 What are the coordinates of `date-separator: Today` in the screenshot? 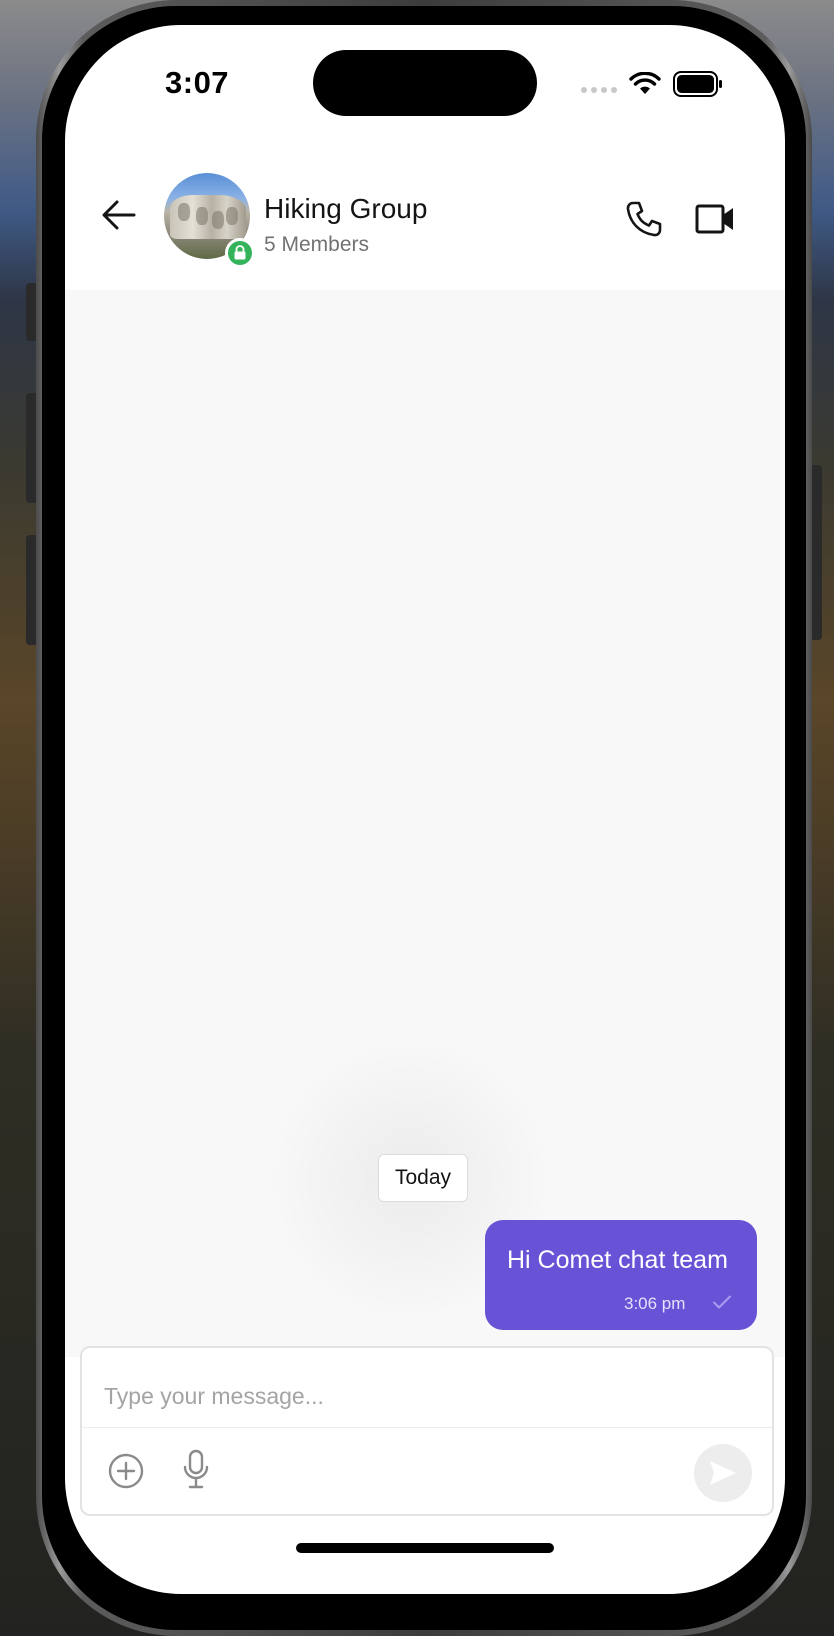 It's located at (423, 1178).